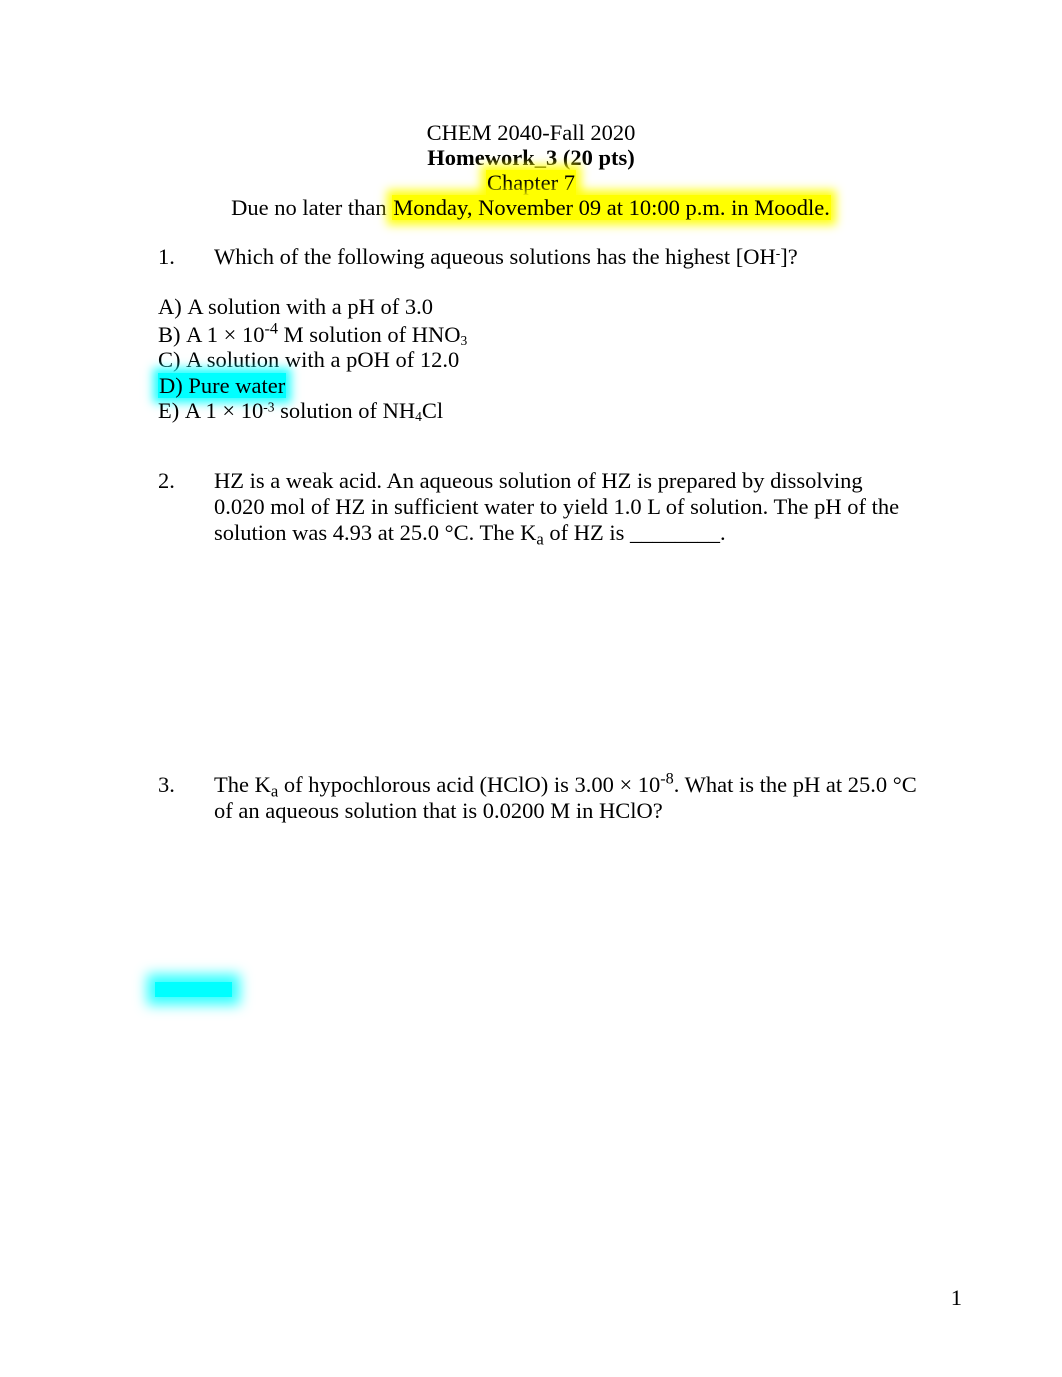  Describe the element at coordinates (269, 407) in the screenshot. I see `option-e-exponent: -3` at that location.